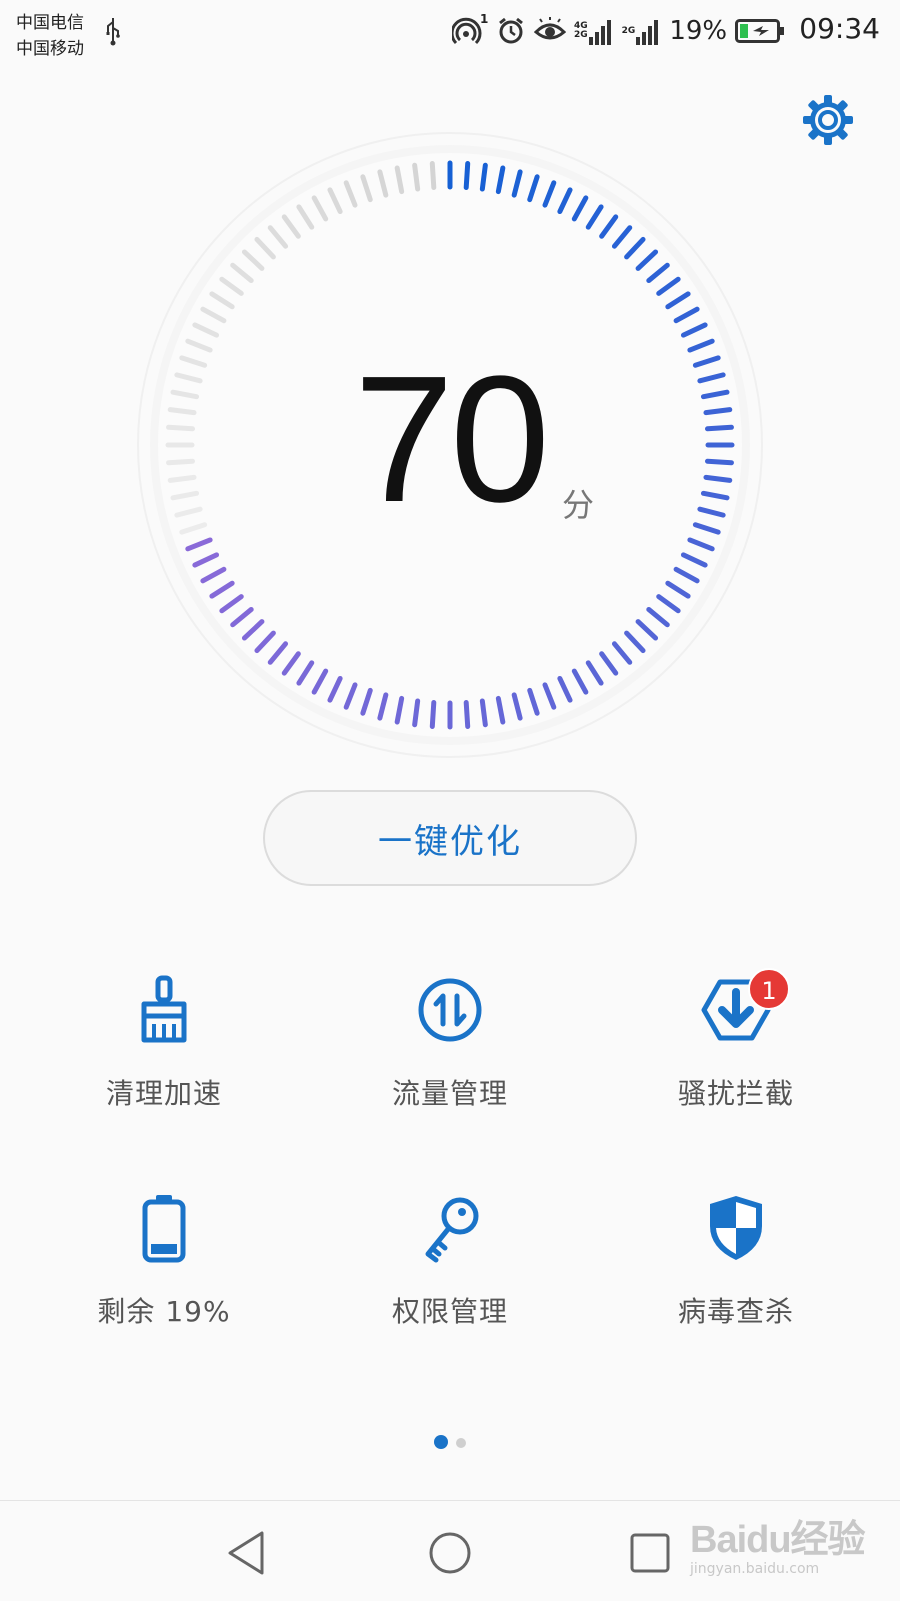 This screenshot has height=1601, width=900. What do you see at coordinates (450, 1553) in the screenshot?
I see `home-circle-icon` at bounding box center [450, 1553].